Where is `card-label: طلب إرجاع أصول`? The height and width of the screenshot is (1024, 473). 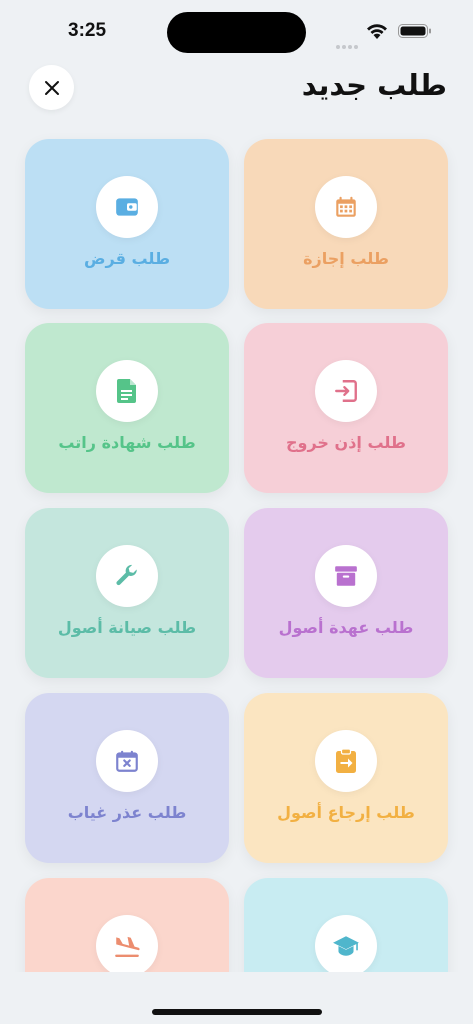 card-label: طلب إرجاع أصول is located at coordinates (346, 812).